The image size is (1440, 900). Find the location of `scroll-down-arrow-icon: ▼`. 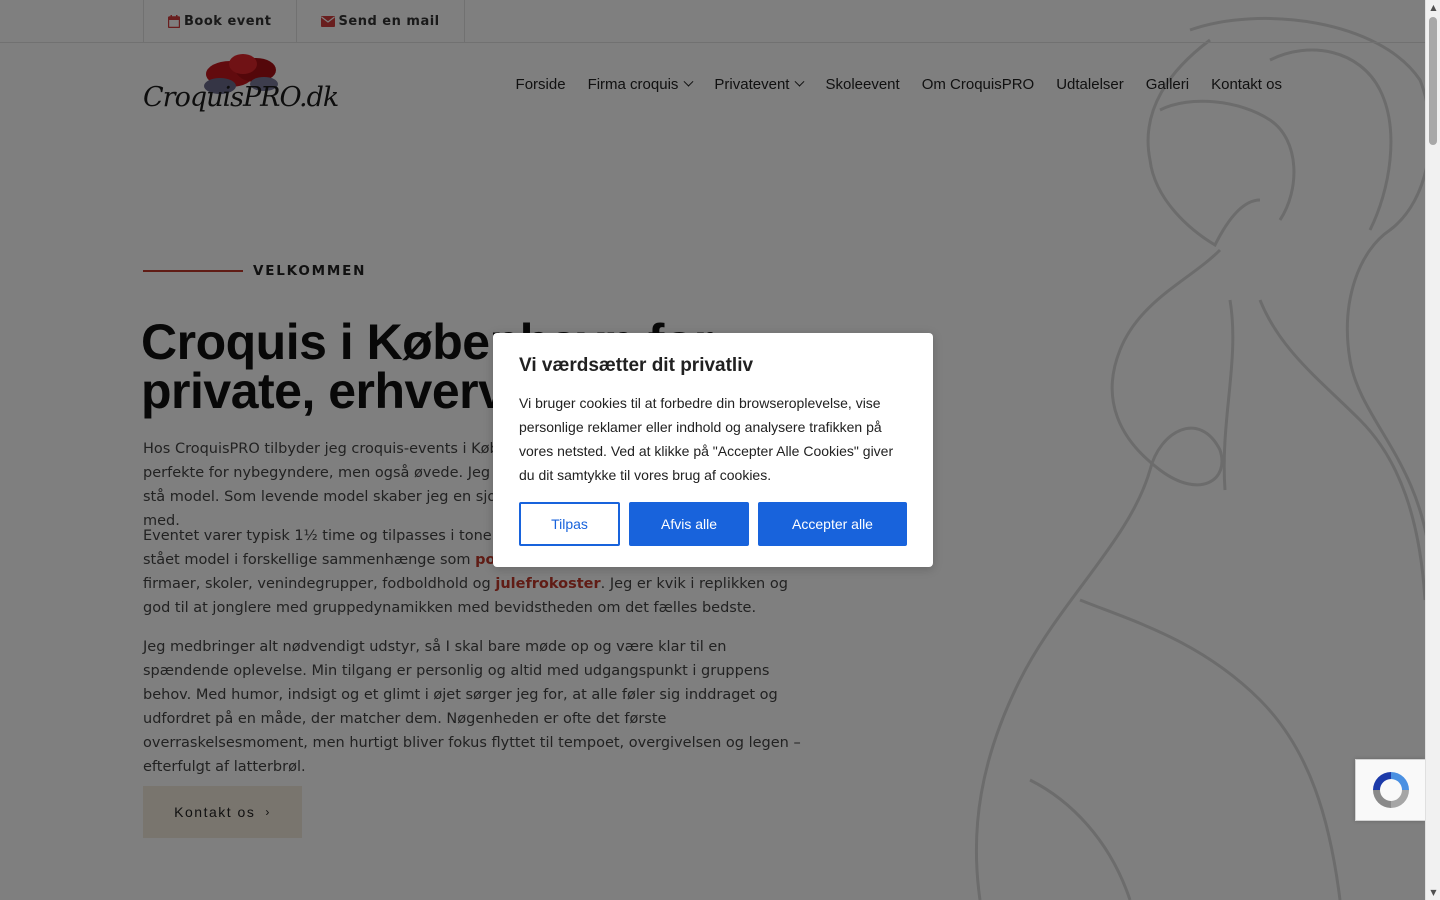

scroll-down-arrow-icon: ▼ is located at coordinates (1433, 892).